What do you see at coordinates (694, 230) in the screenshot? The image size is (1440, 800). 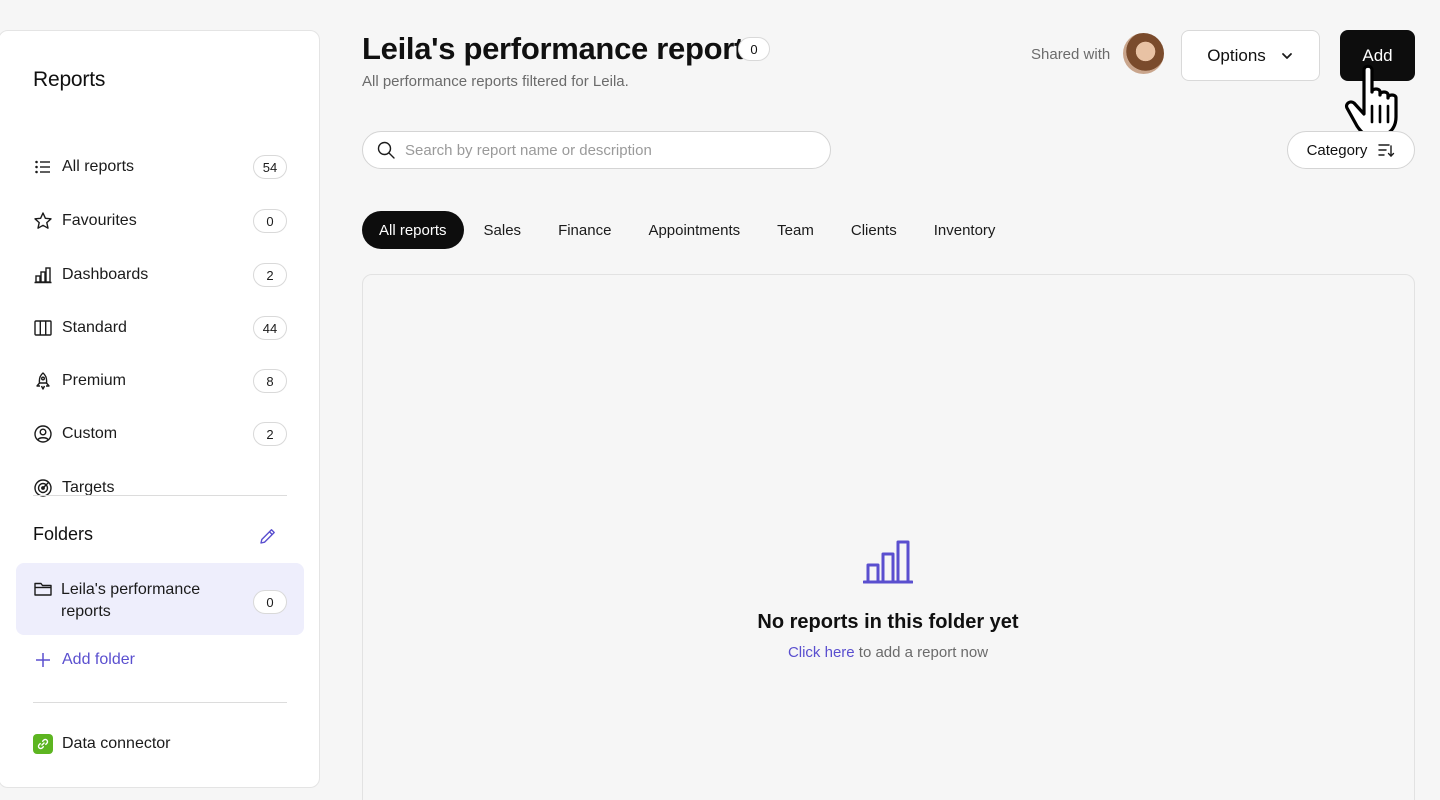 I see `tab-appointments: Appointments` at bounding box center [694, 230].